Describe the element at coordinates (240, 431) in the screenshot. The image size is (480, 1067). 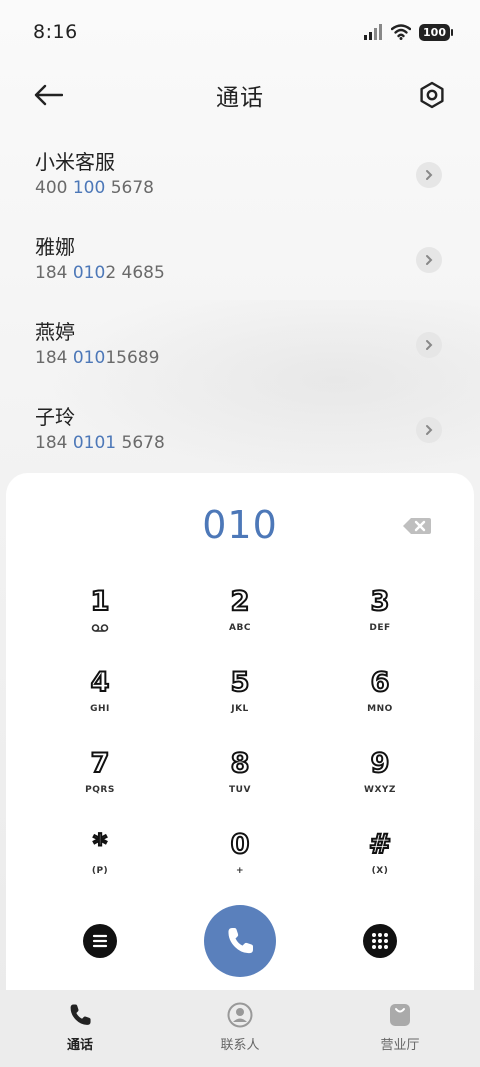
I see `list-item: 子玲 184 0101 5678` at that location.